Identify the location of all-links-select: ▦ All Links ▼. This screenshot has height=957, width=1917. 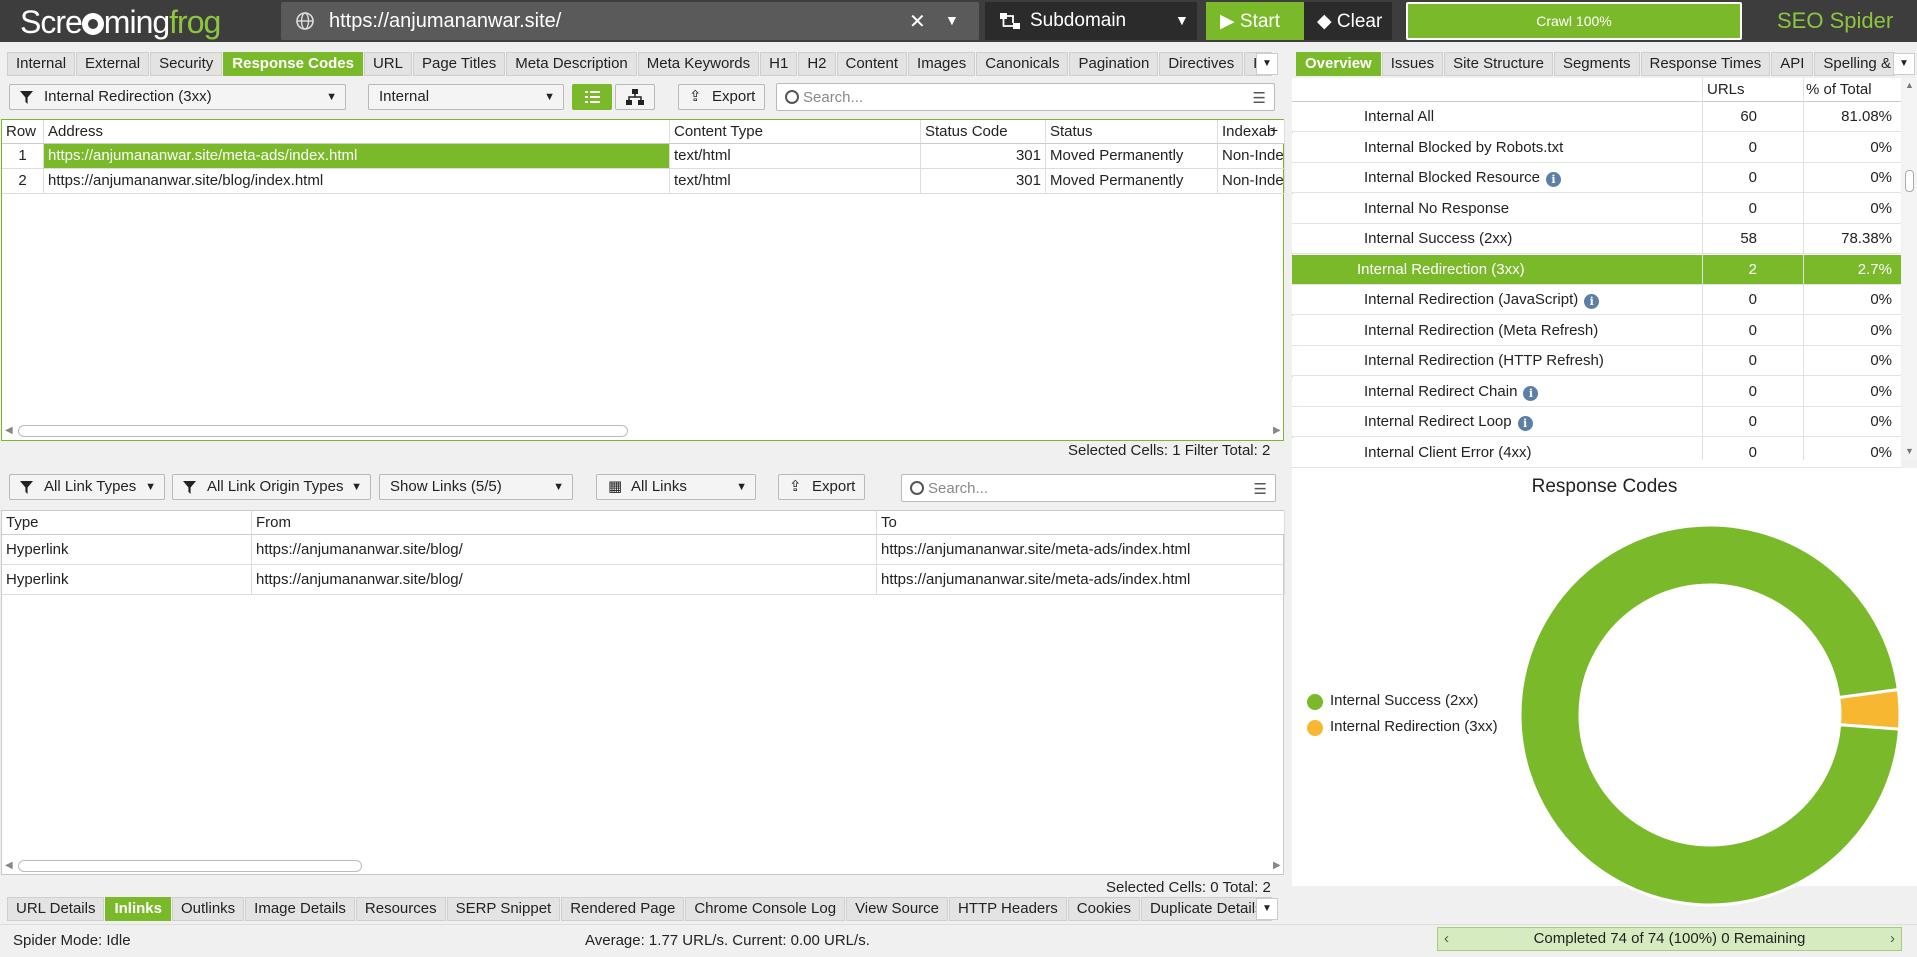
(676, 487).